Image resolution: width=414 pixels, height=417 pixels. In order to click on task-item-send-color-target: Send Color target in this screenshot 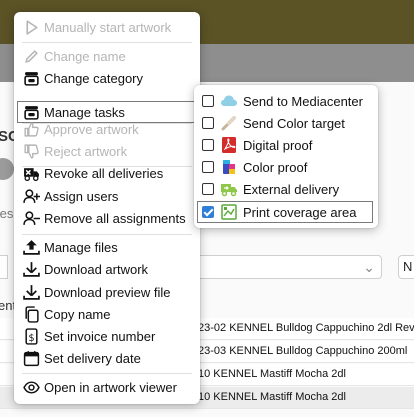, I will do `click(273, 123)`.